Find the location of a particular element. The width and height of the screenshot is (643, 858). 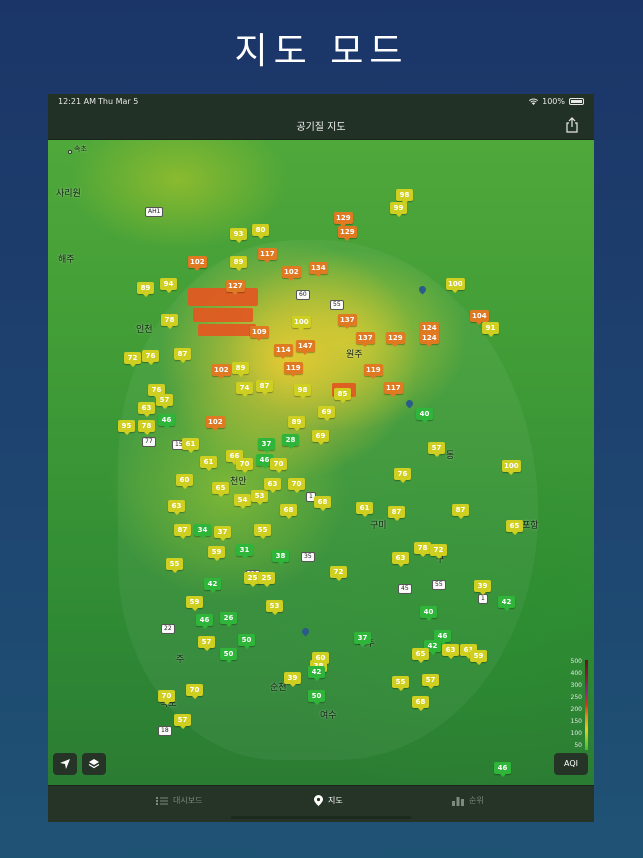

aqi-marker: 80 is located at coordinates (260, 231).